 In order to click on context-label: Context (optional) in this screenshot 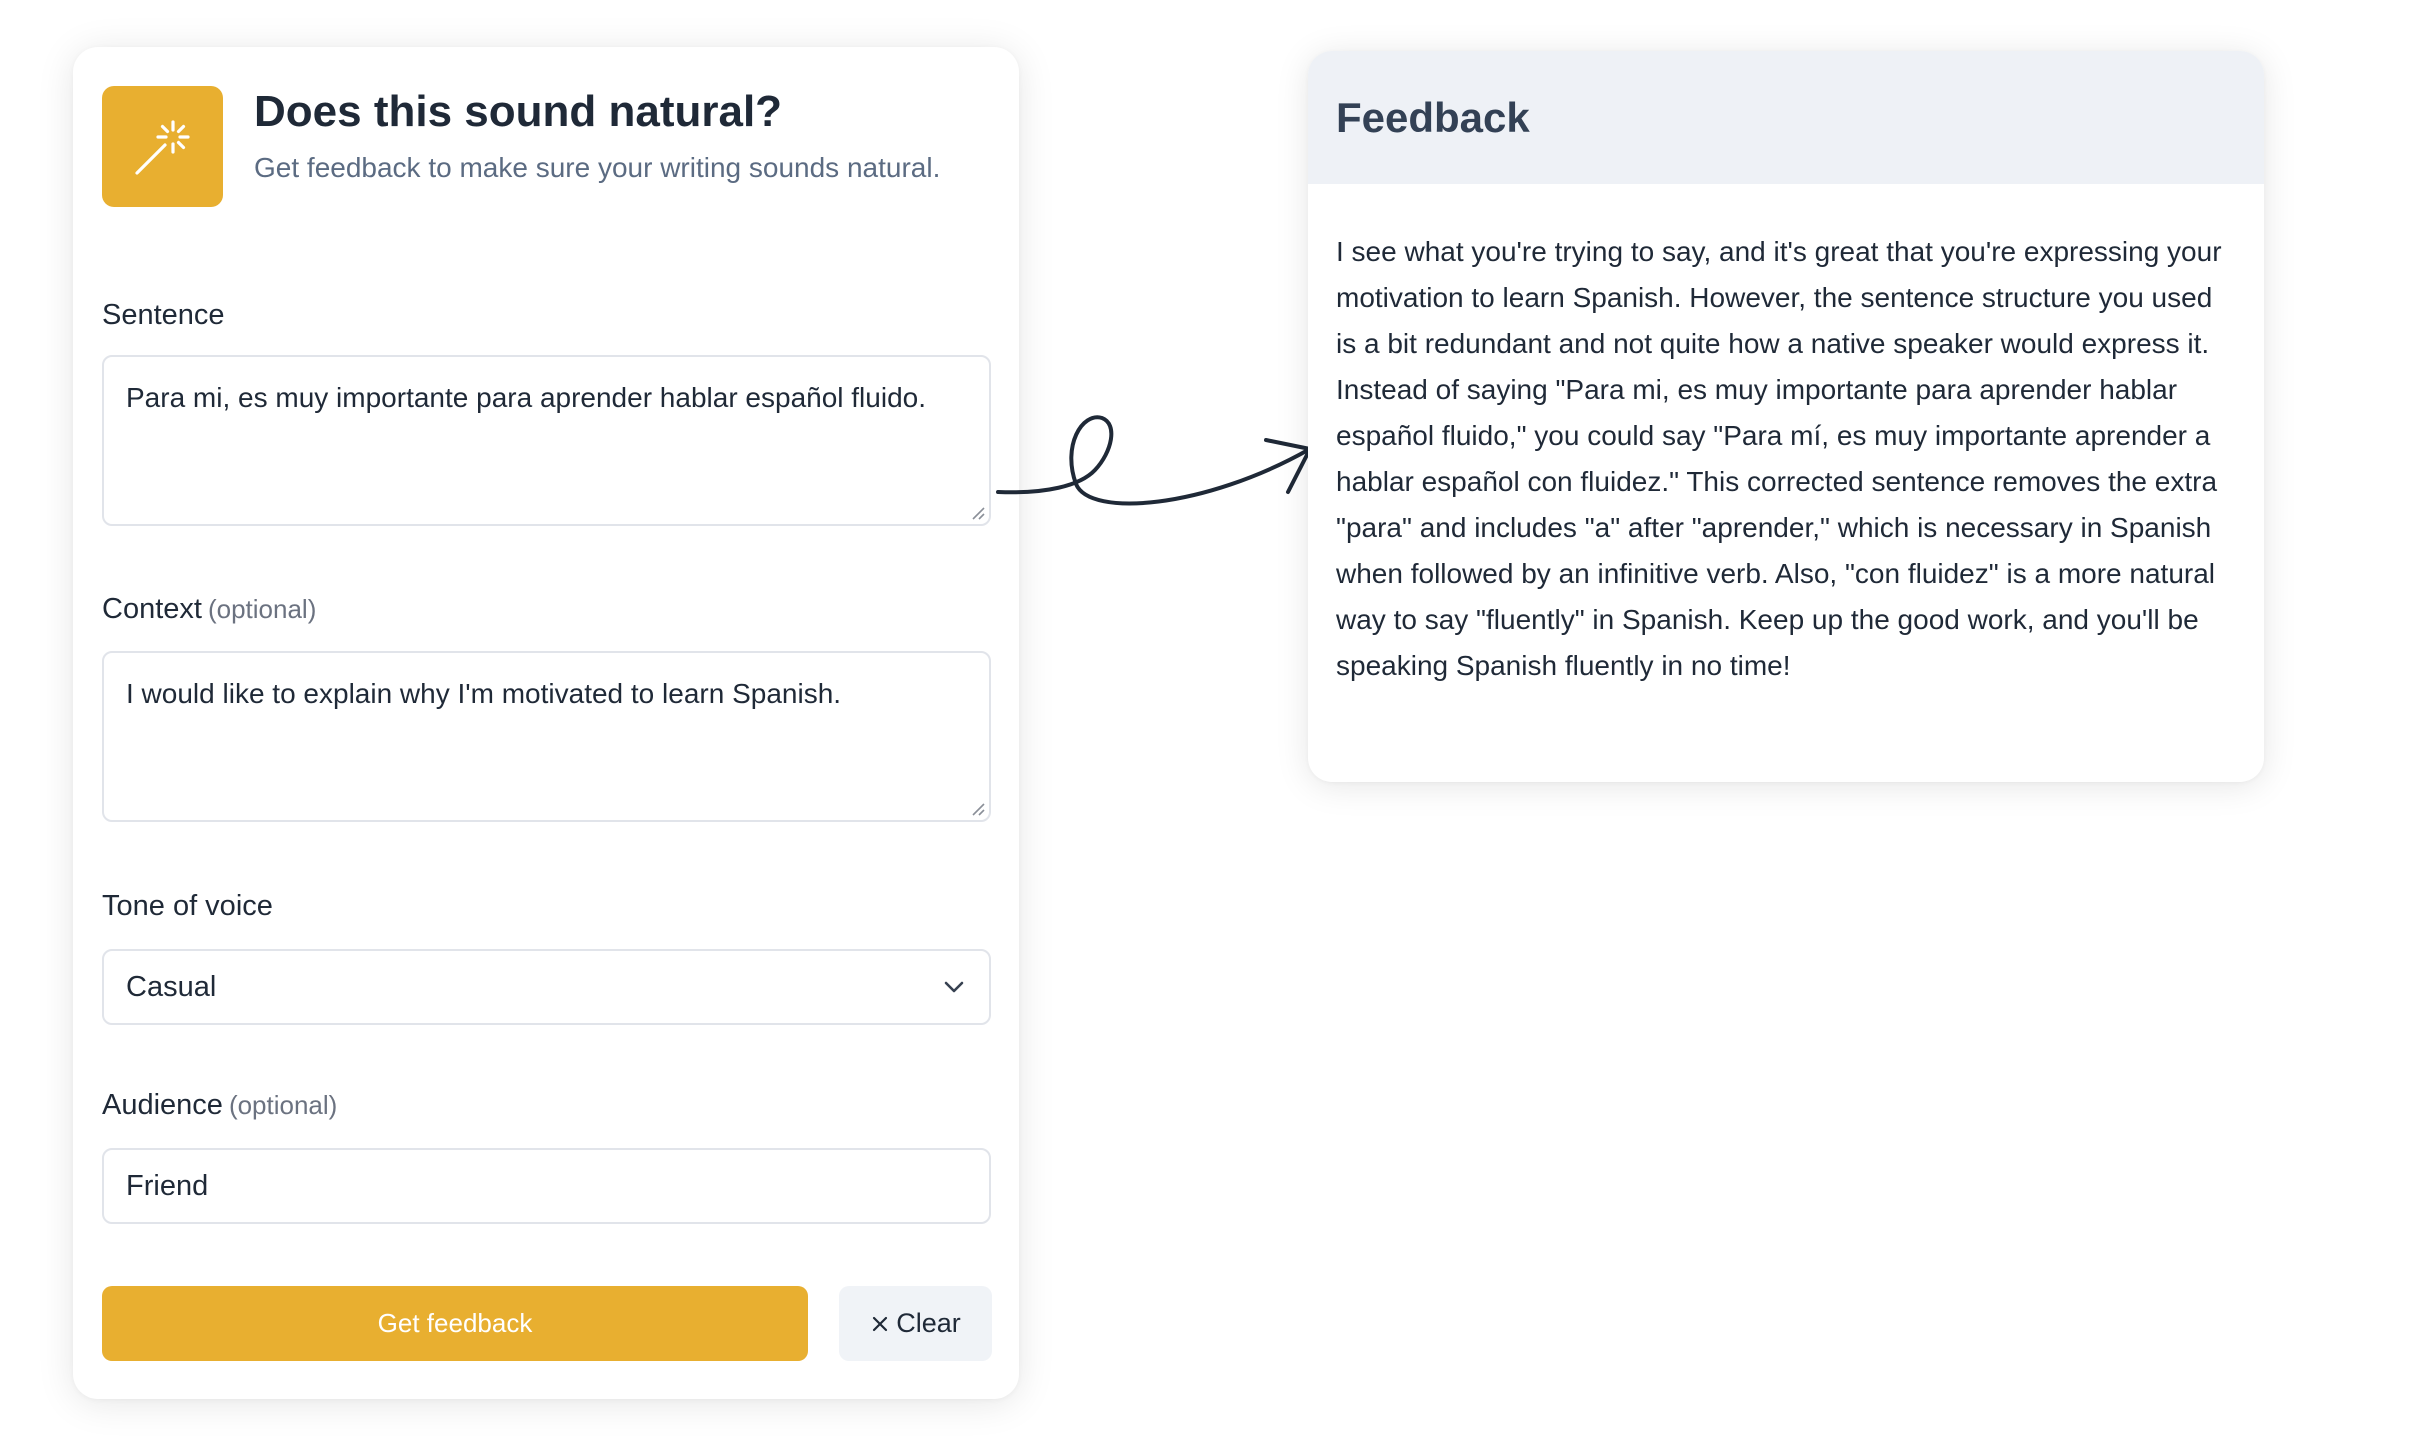, I will do `click(209, 609)`.